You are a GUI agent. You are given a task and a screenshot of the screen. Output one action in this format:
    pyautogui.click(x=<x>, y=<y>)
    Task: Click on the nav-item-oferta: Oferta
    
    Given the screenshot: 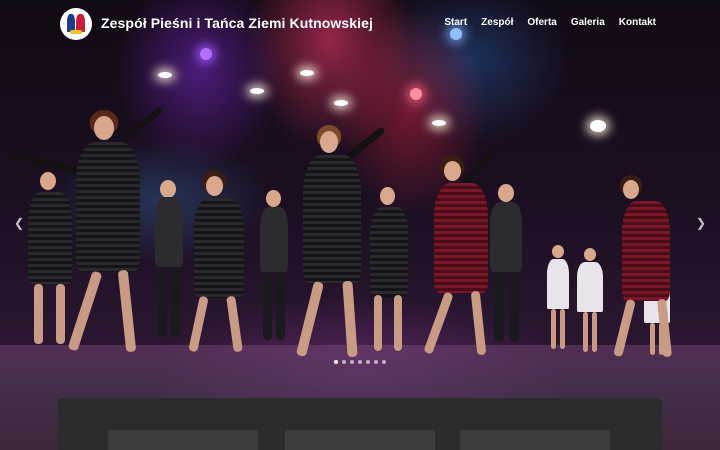 What is the action you would take?
    pyautogui.click(x=541, y=22)
    